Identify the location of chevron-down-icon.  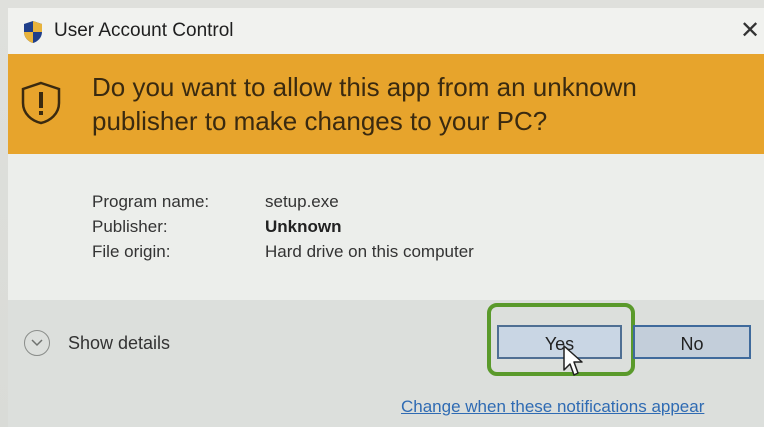
(37, 343).